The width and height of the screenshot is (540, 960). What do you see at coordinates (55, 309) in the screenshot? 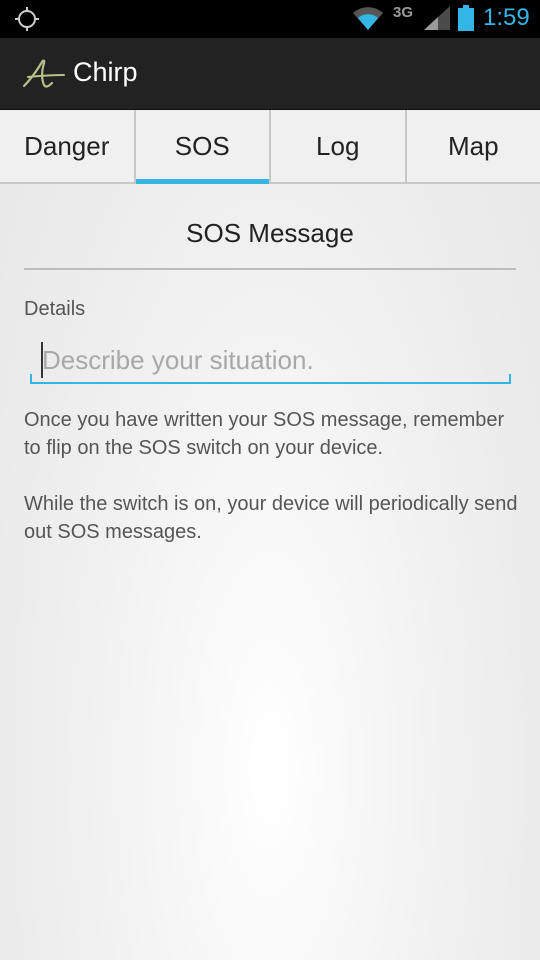
I see `details-label: Details` at bounding box center [55, 309].